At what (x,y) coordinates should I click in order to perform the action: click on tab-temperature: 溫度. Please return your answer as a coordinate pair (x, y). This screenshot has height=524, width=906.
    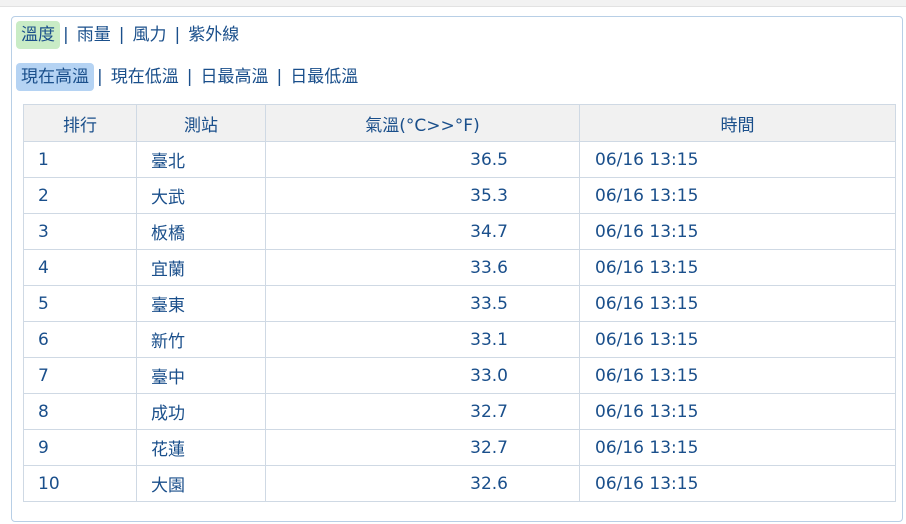
    Looking at the image, I should click on (38, 35).